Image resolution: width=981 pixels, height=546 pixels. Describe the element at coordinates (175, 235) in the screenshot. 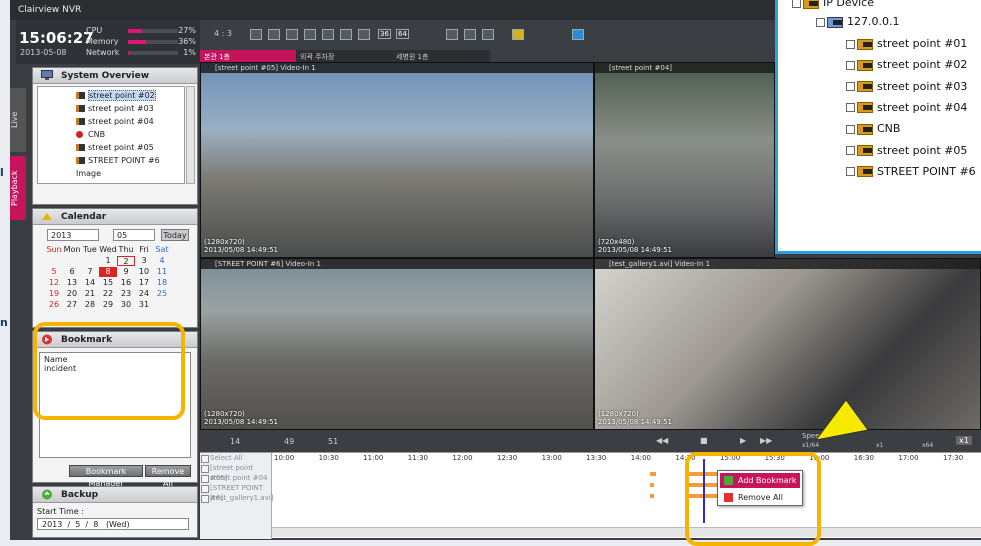

I see `today-button: Today` at that location.